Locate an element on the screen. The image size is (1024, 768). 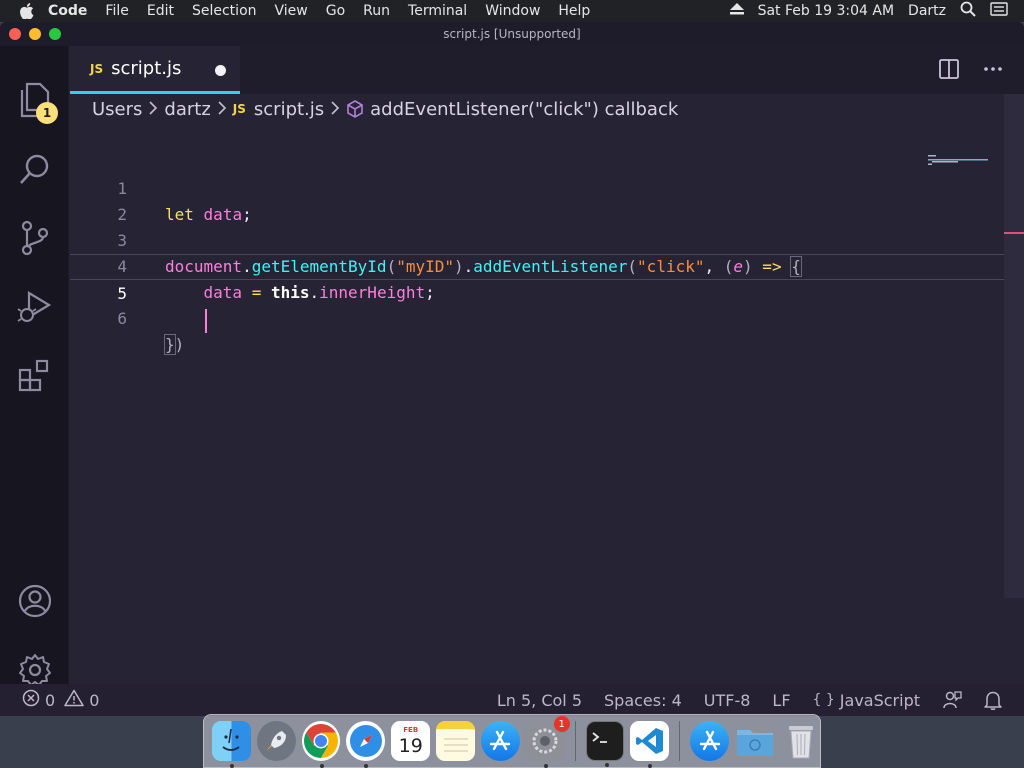
breadcrumb-users: Users is located at coordinates (117, 109).